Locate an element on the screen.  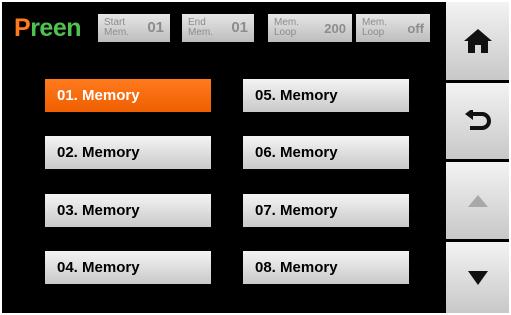
scroll-up-icon is located at coordinates (477, 200).